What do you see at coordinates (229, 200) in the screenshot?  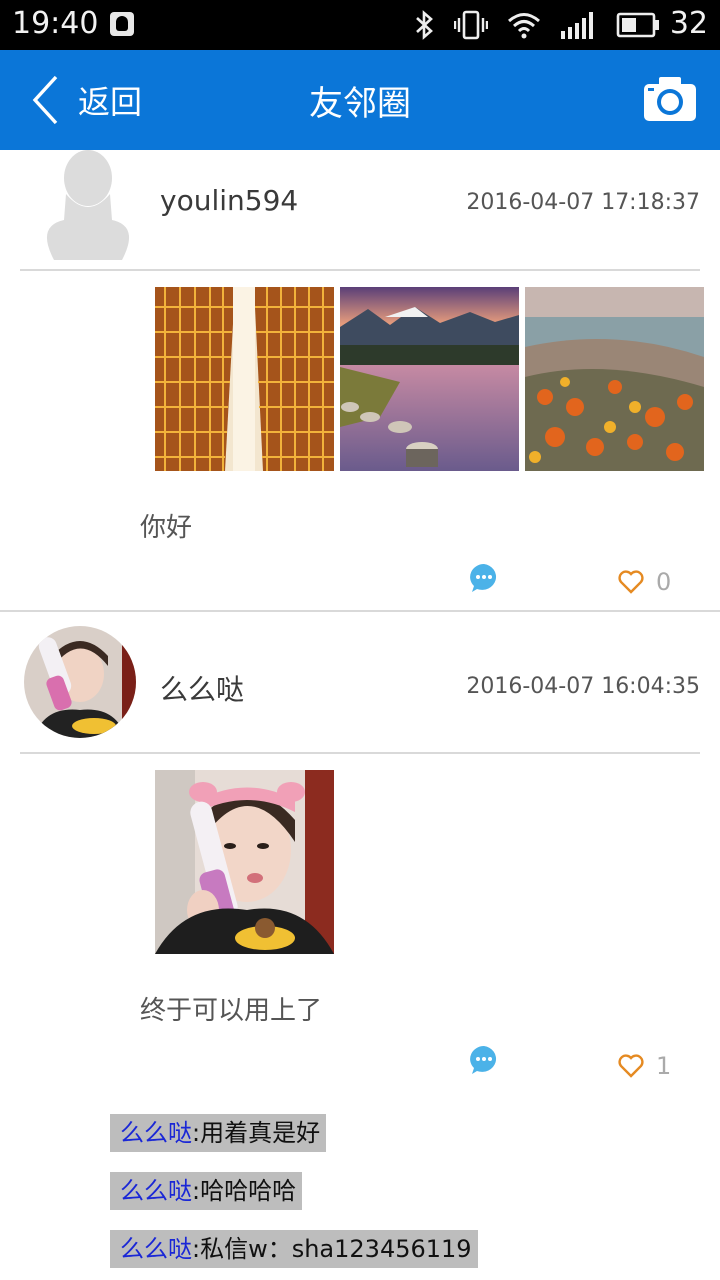 I see `post-username: youlin594` at bounding box center [229, 200].